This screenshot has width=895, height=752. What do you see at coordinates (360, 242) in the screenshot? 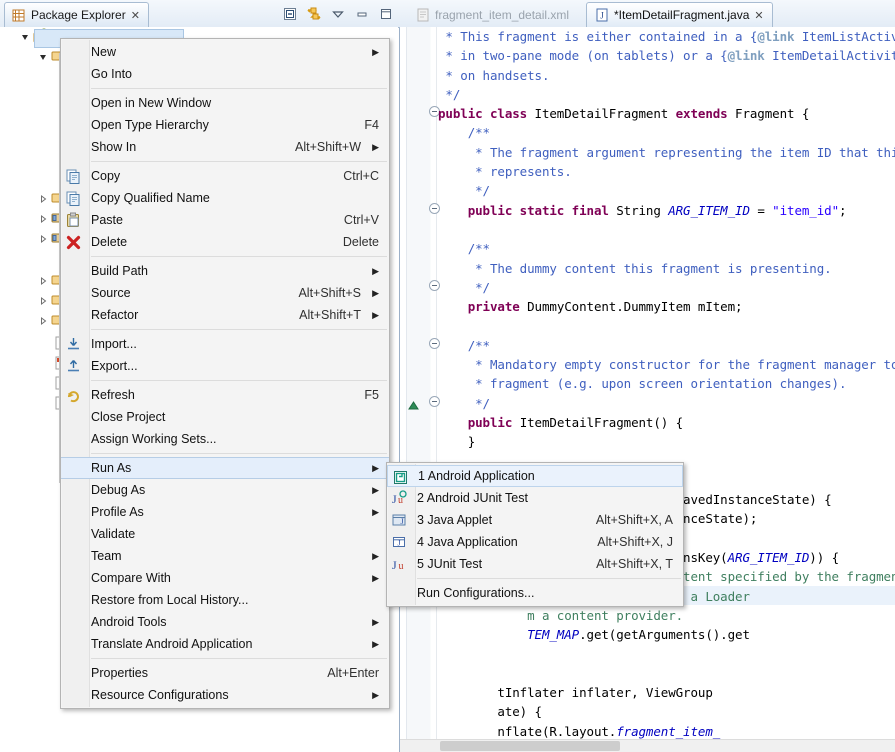
I see `menu-item-accelerator: Delete` at bounding box center [360, 242].